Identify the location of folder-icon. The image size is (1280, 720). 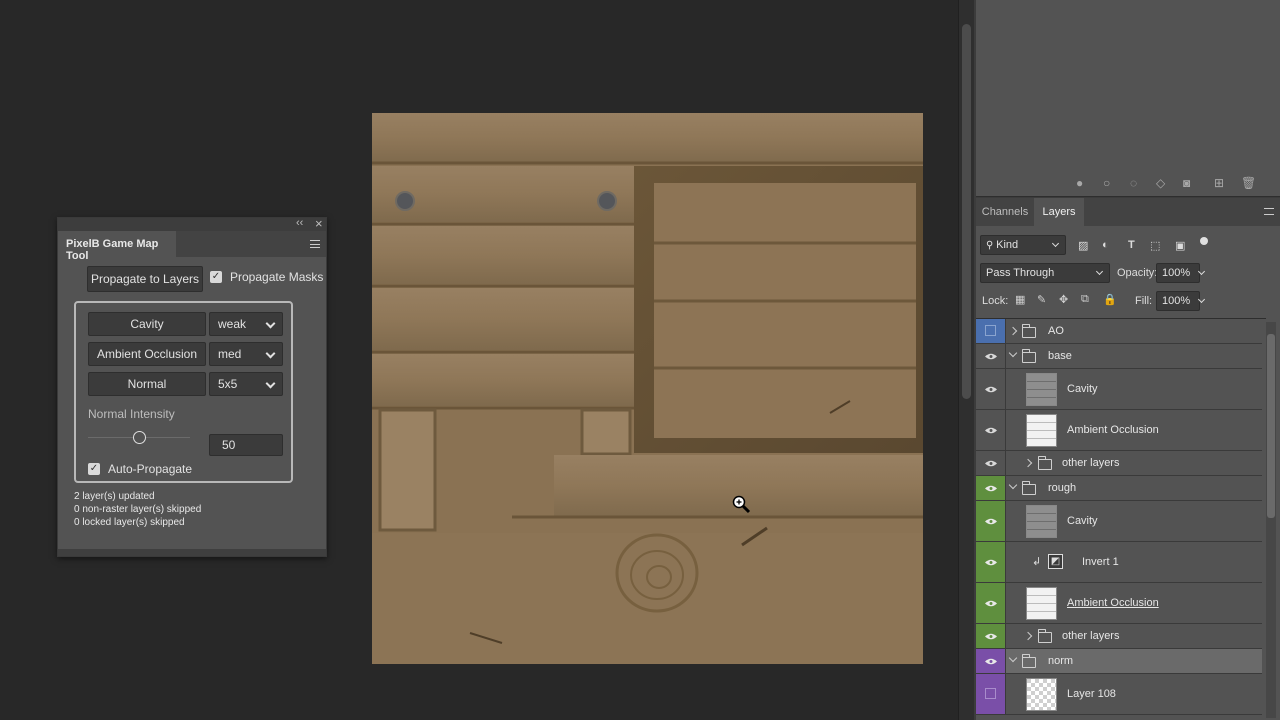
(1045, 636).